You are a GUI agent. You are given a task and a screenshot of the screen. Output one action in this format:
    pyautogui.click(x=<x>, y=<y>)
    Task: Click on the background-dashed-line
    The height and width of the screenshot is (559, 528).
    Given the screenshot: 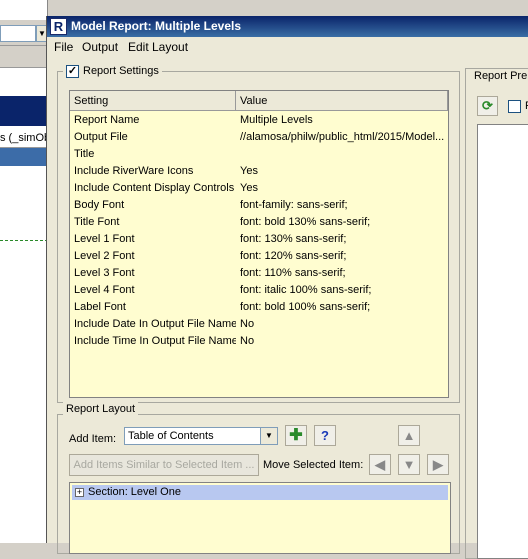 What is the action you would take?
    pyautogui.click(x=24, y=240)
    